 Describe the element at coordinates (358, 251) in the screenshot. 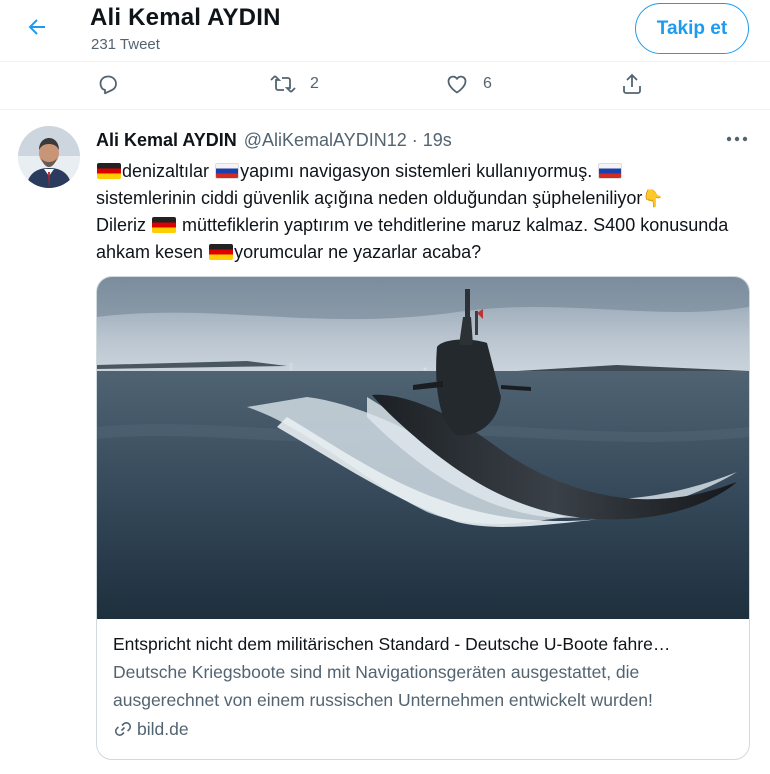

I see `tweet-text-segment: yorumcular ne yazarlar acaba?` at that location.